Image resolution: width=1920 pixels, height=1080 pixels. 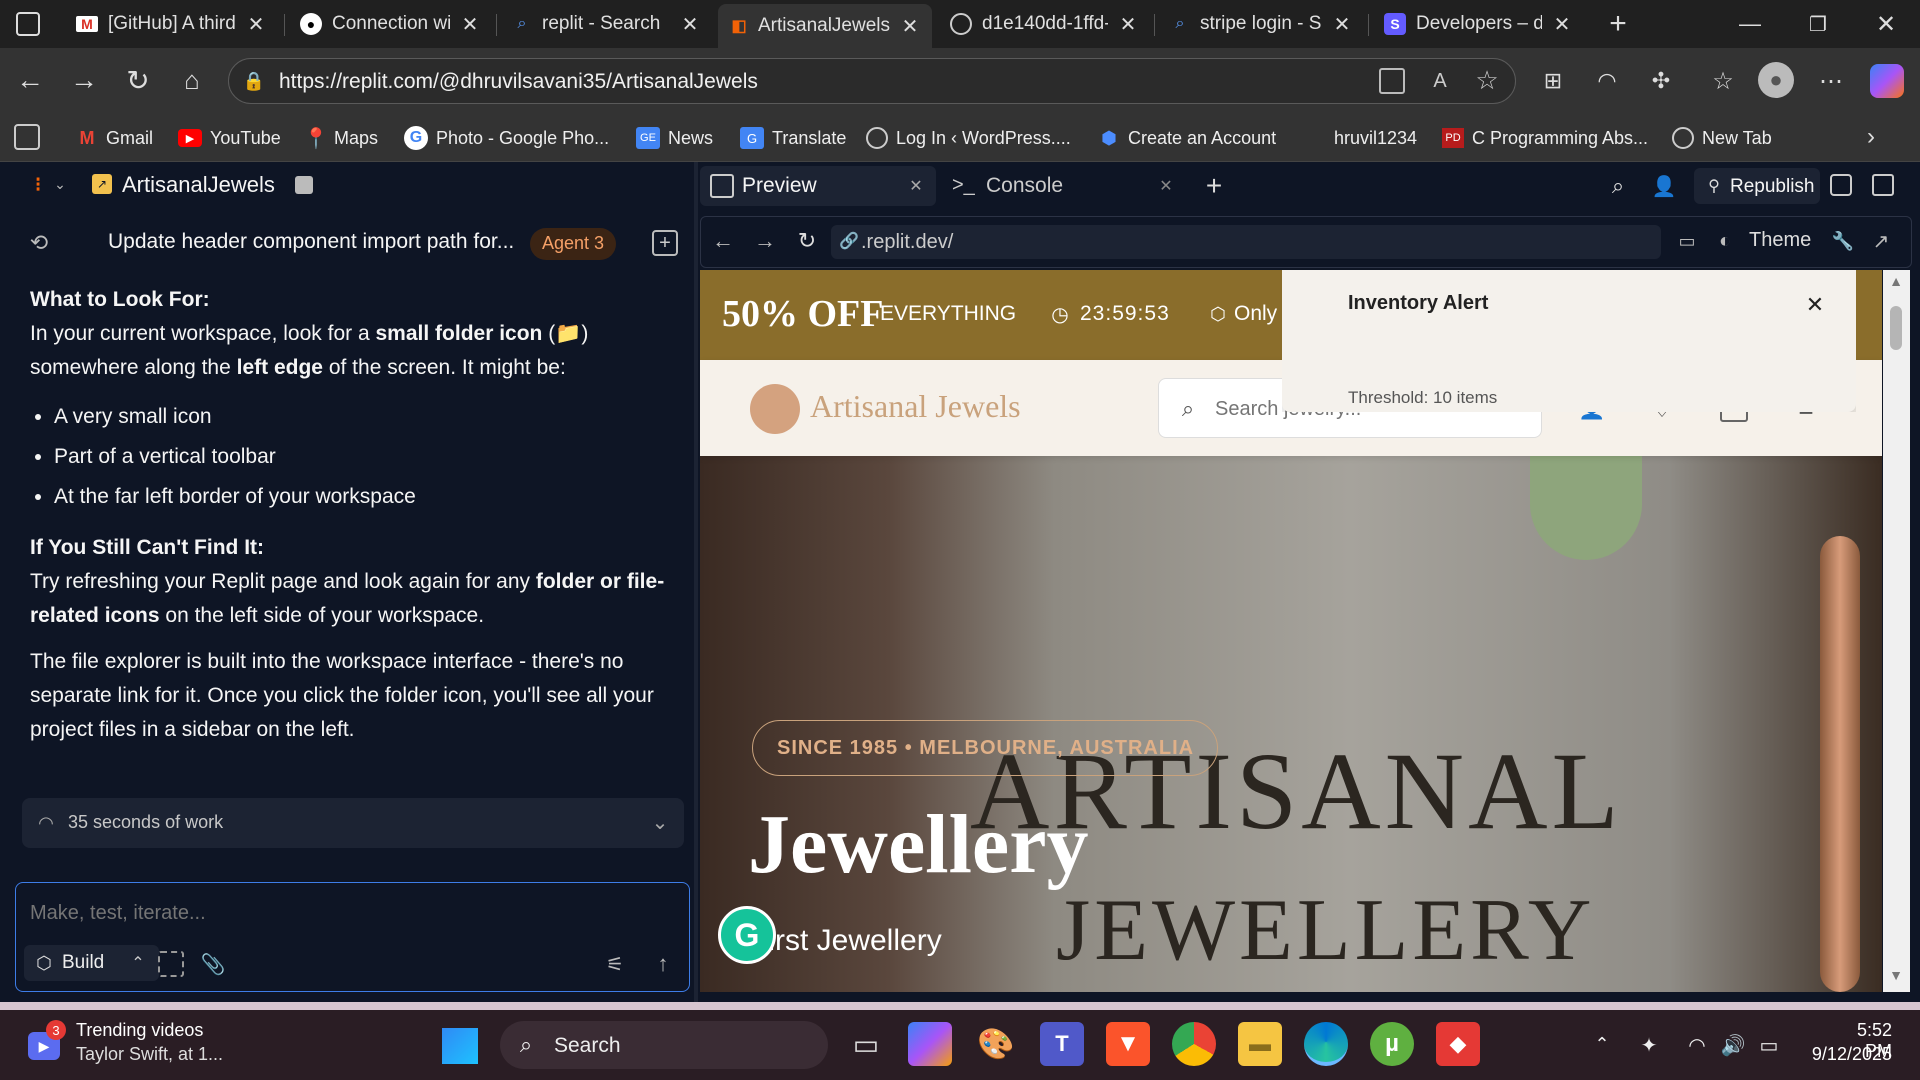 I want to click on settings-sliders-icon: ⚟, so click(x=615, y=964).